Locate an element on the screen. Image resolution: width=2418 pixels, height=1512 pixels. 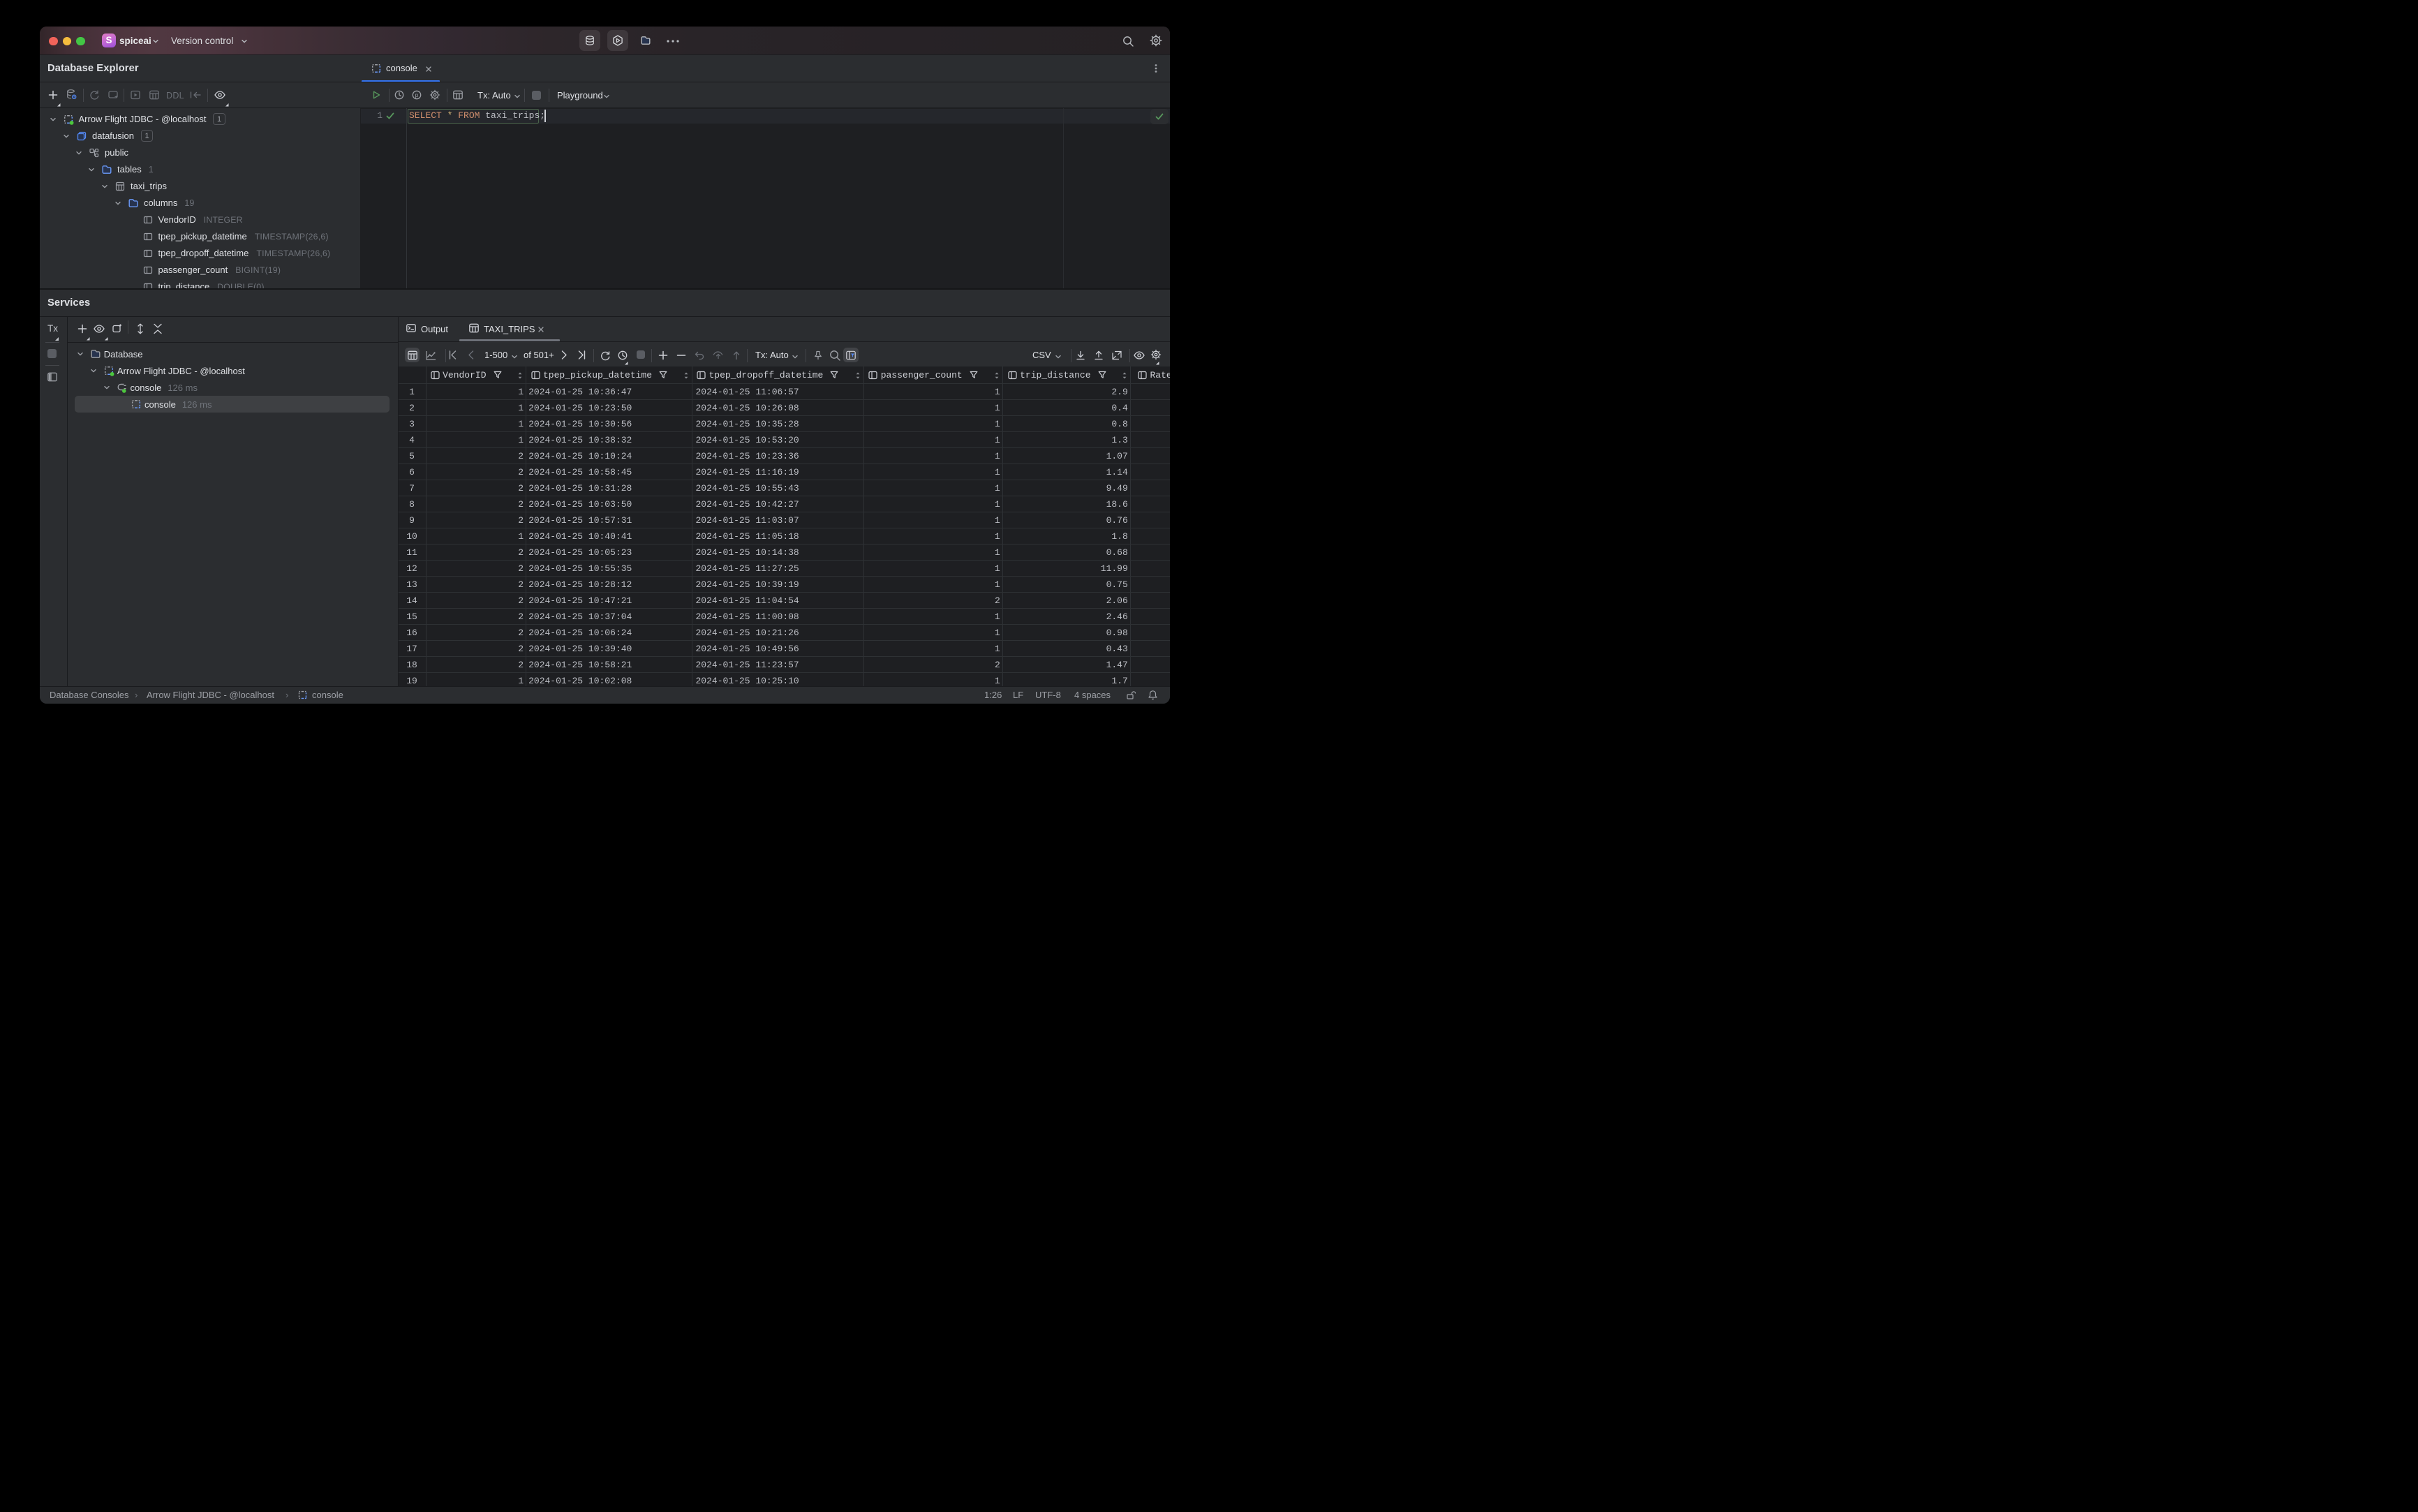
svg-text: p is located at coordinates (417, 94).